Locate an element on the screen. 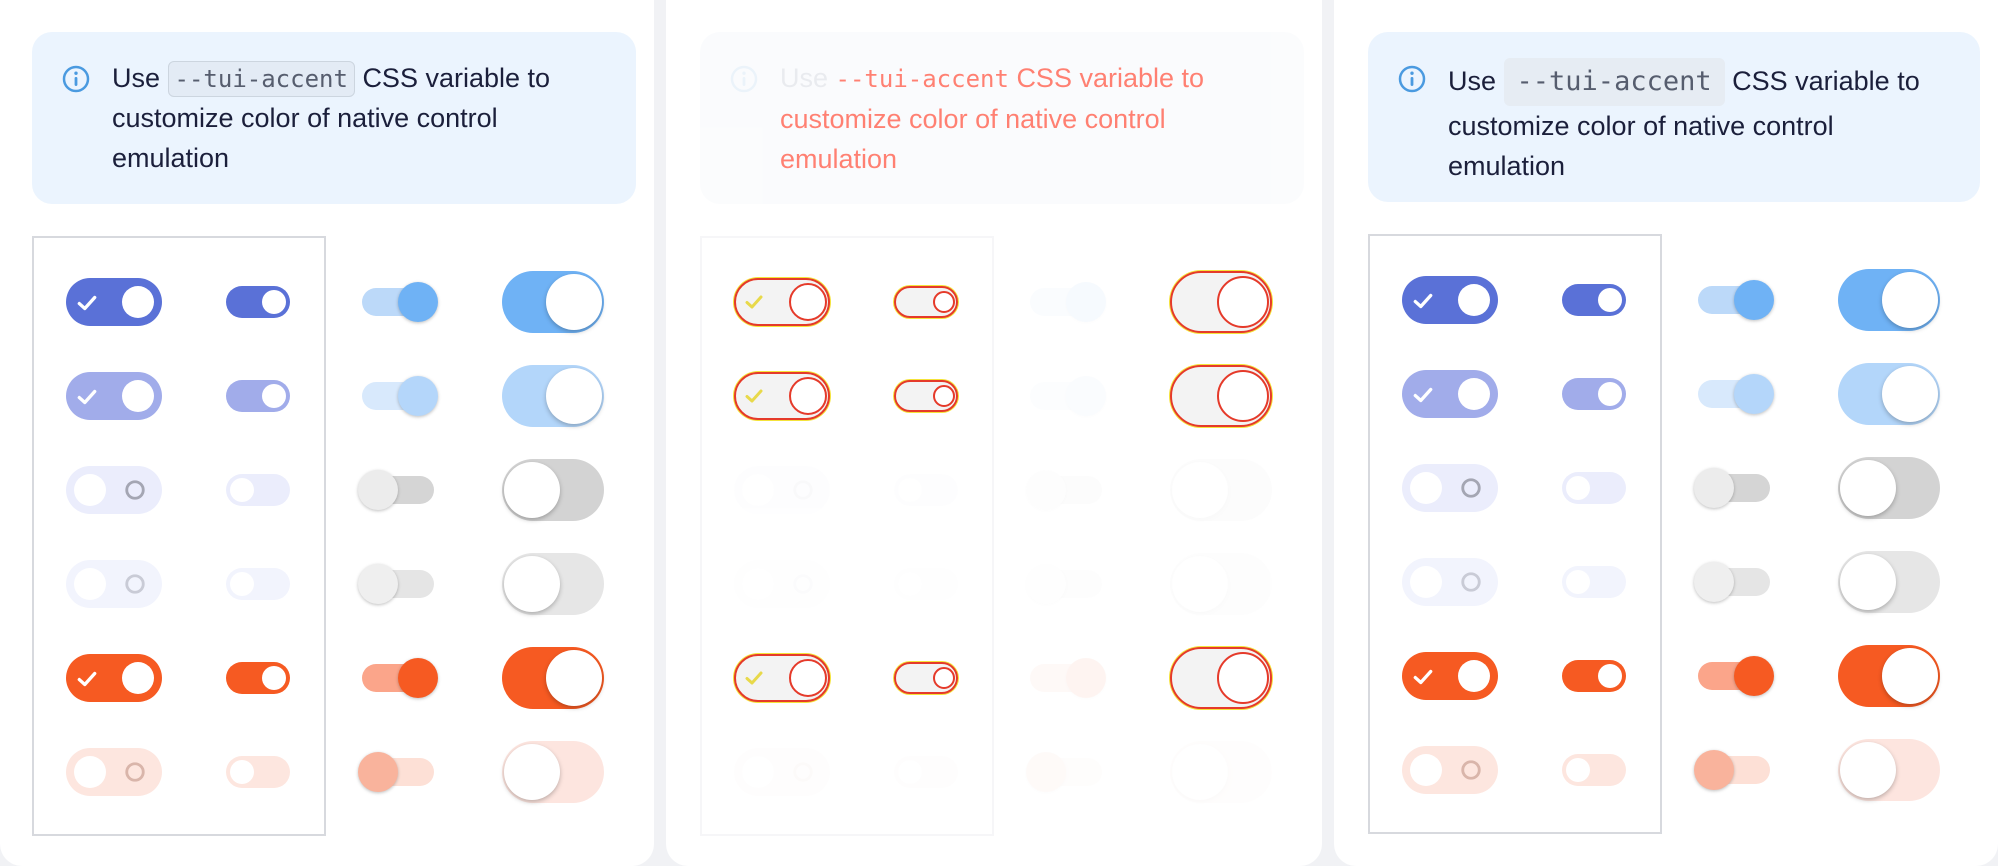 Image resolution: width=1998 pixels, height=866 pixels. switch-group-box-middle is located at coordinates (847, 536).